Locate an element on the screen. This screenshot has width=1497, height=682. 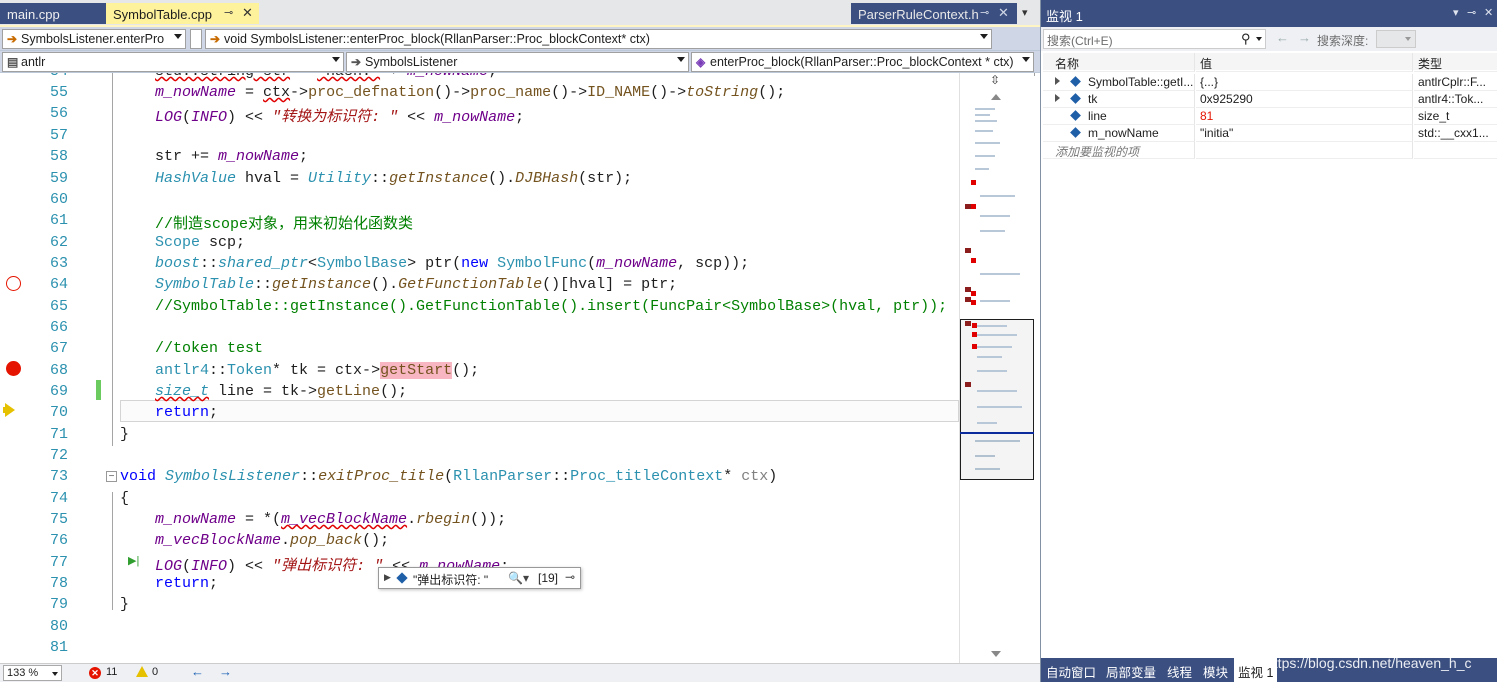
sync-toggle is located at coordinates (196, 39).